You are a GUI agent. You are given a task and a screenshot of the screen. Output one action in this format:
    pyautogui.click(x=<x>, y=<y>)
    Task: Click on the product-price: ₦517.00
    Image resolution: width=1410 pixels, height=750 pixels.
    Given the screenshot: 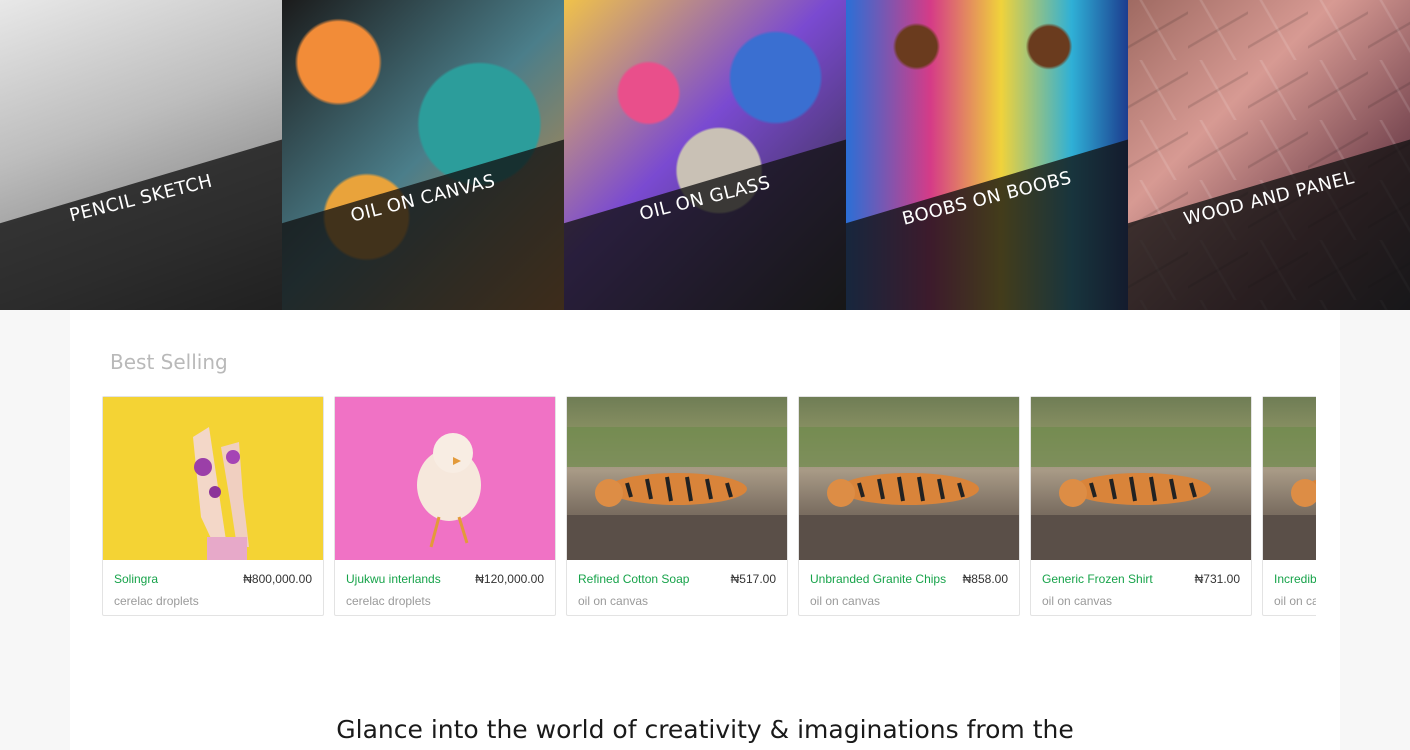 What is the action you would take?
    pyautogui.click(x=753, y=579)
    